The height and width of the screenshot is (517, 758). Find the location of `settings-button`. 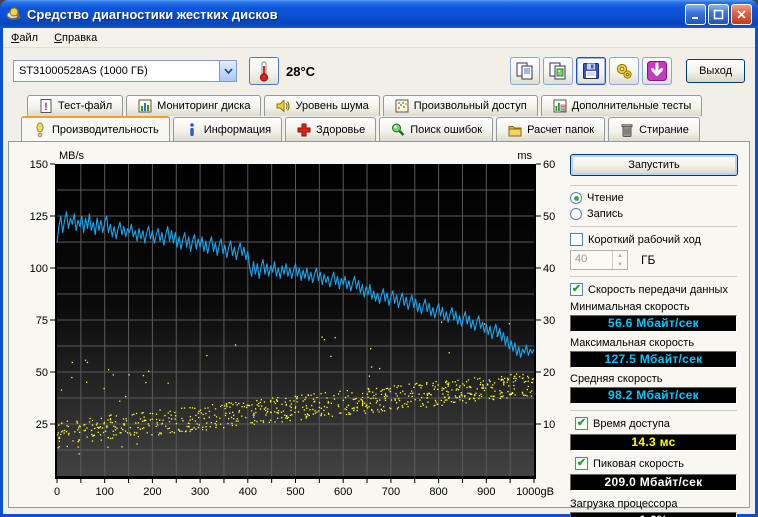

settings-button is located at coordinates (624, 71).